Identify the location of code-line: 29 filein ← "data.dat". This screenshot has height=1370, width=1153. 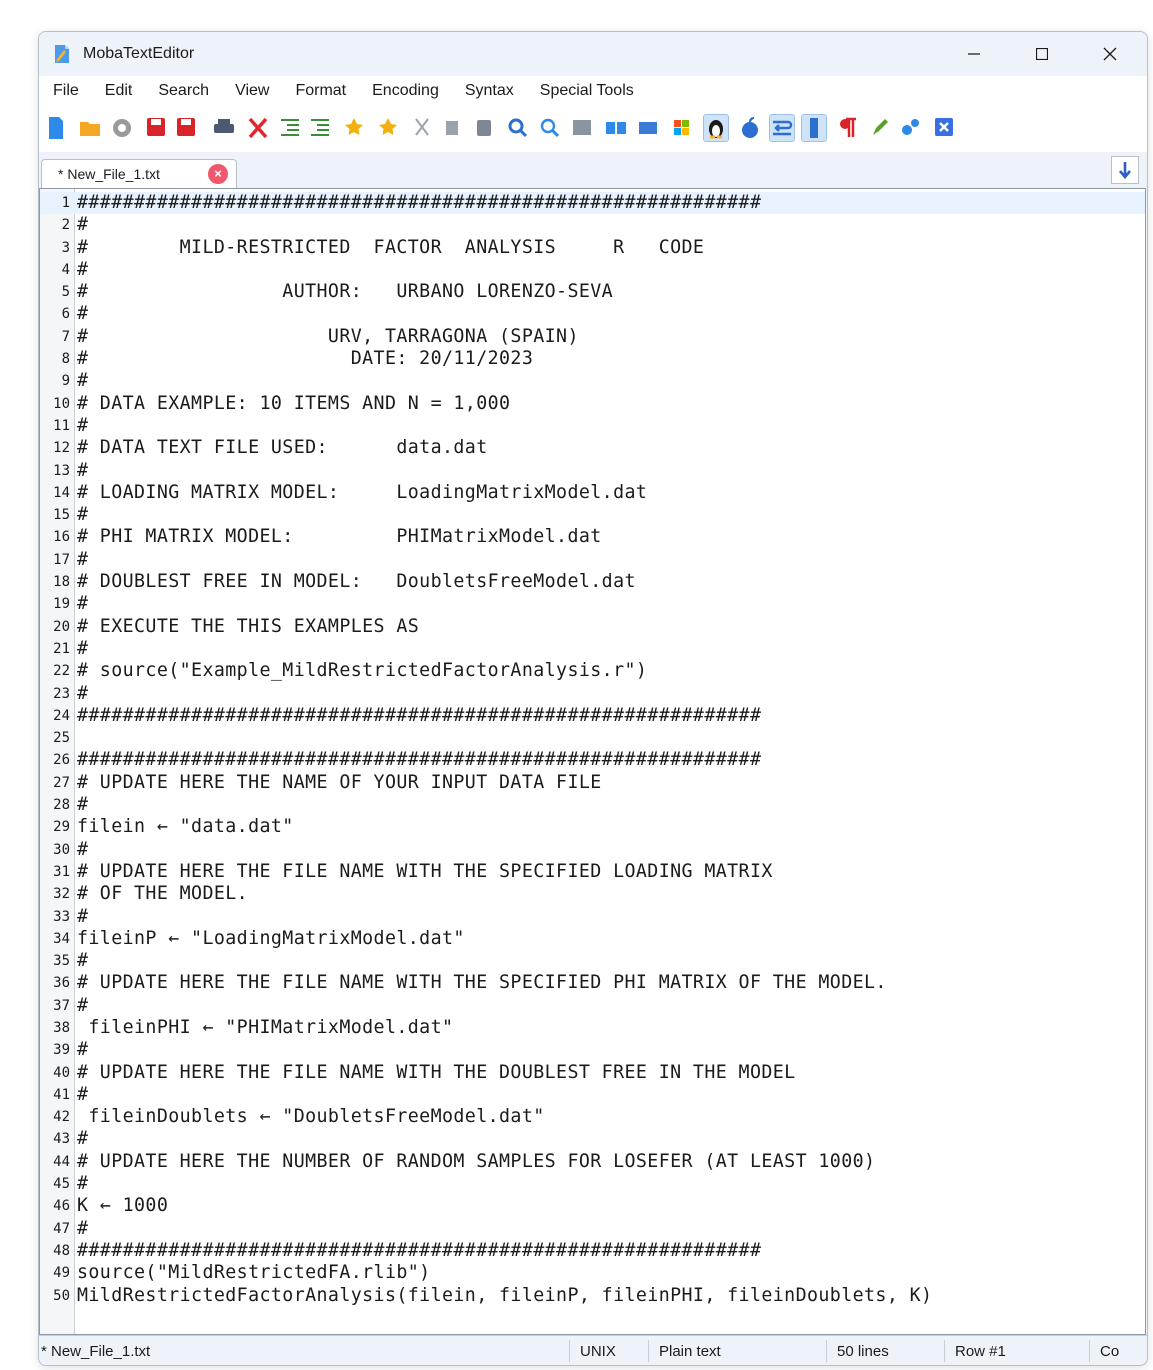
(592, 827).